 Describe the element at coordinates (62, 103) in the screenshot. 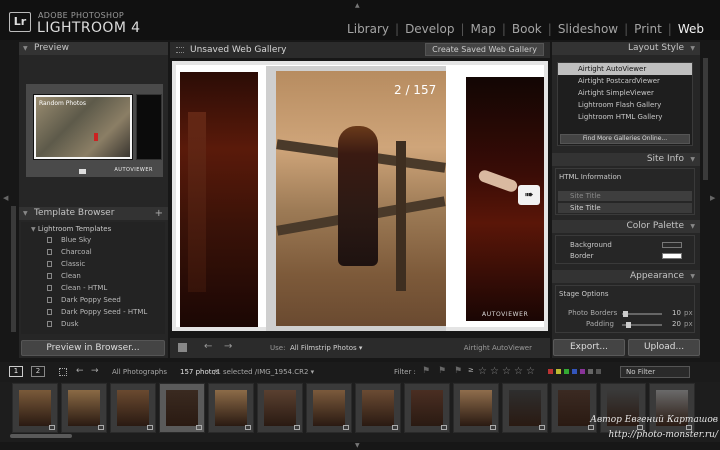

I see `preview-title: Random Photos` at that location.